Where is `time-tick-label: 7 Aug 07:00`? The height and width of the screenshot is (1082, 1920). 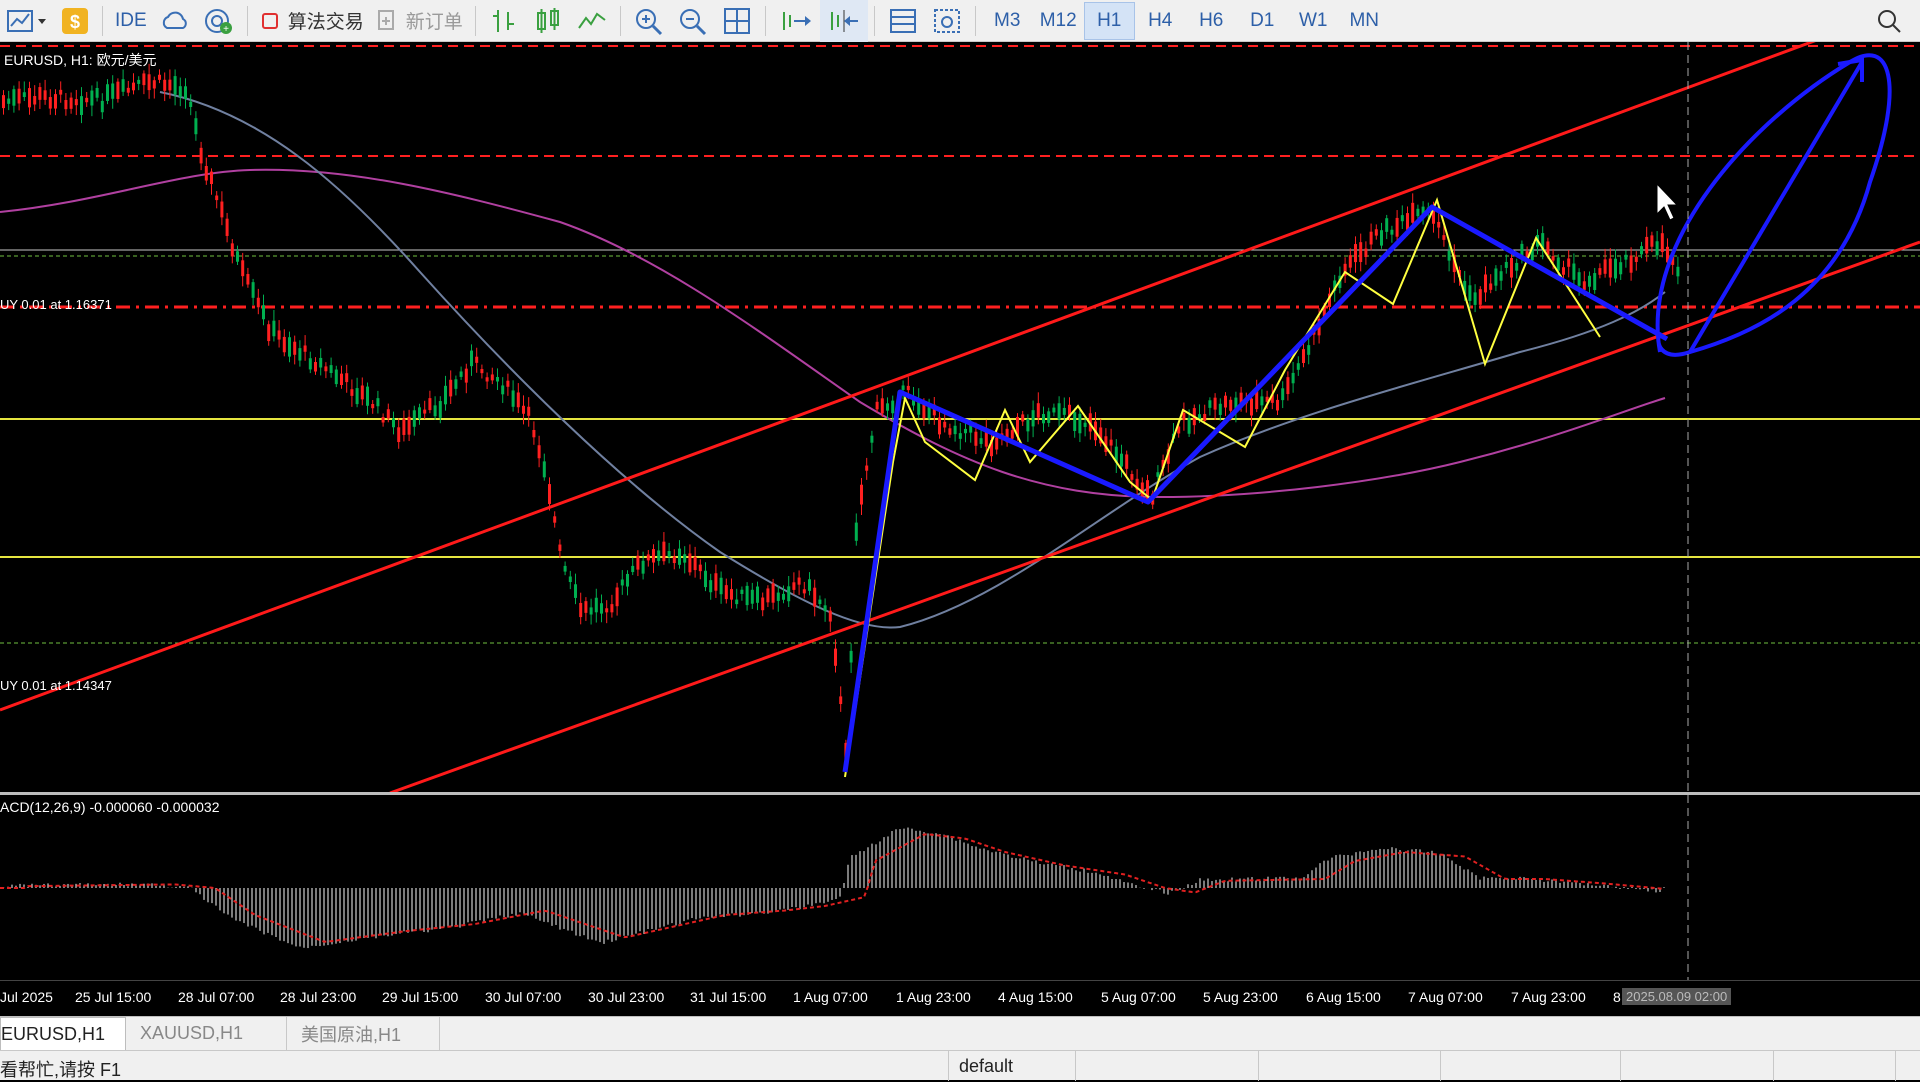
time-tick-label: 7 Aug 07:00 is located at coordinates (1445, 997).